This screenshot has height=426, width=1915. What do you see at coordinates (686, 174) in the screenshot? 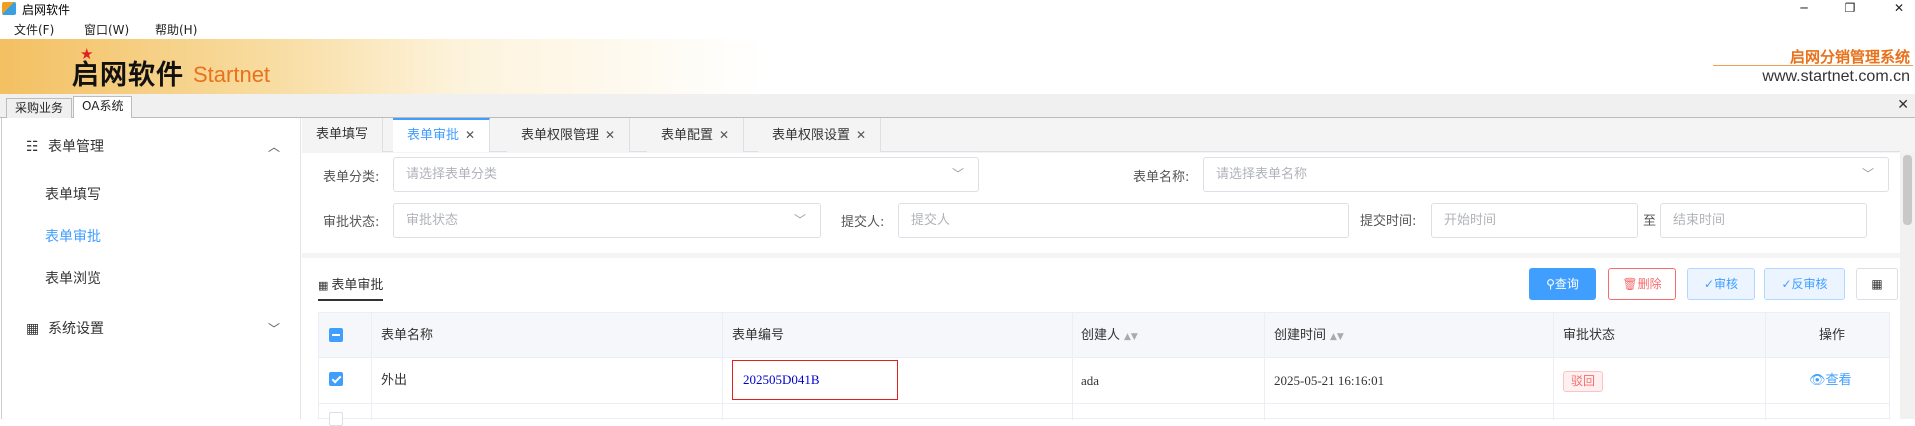
I see `category-select: 请选择表单分类 ﹀` at bounding box center [686, 174].